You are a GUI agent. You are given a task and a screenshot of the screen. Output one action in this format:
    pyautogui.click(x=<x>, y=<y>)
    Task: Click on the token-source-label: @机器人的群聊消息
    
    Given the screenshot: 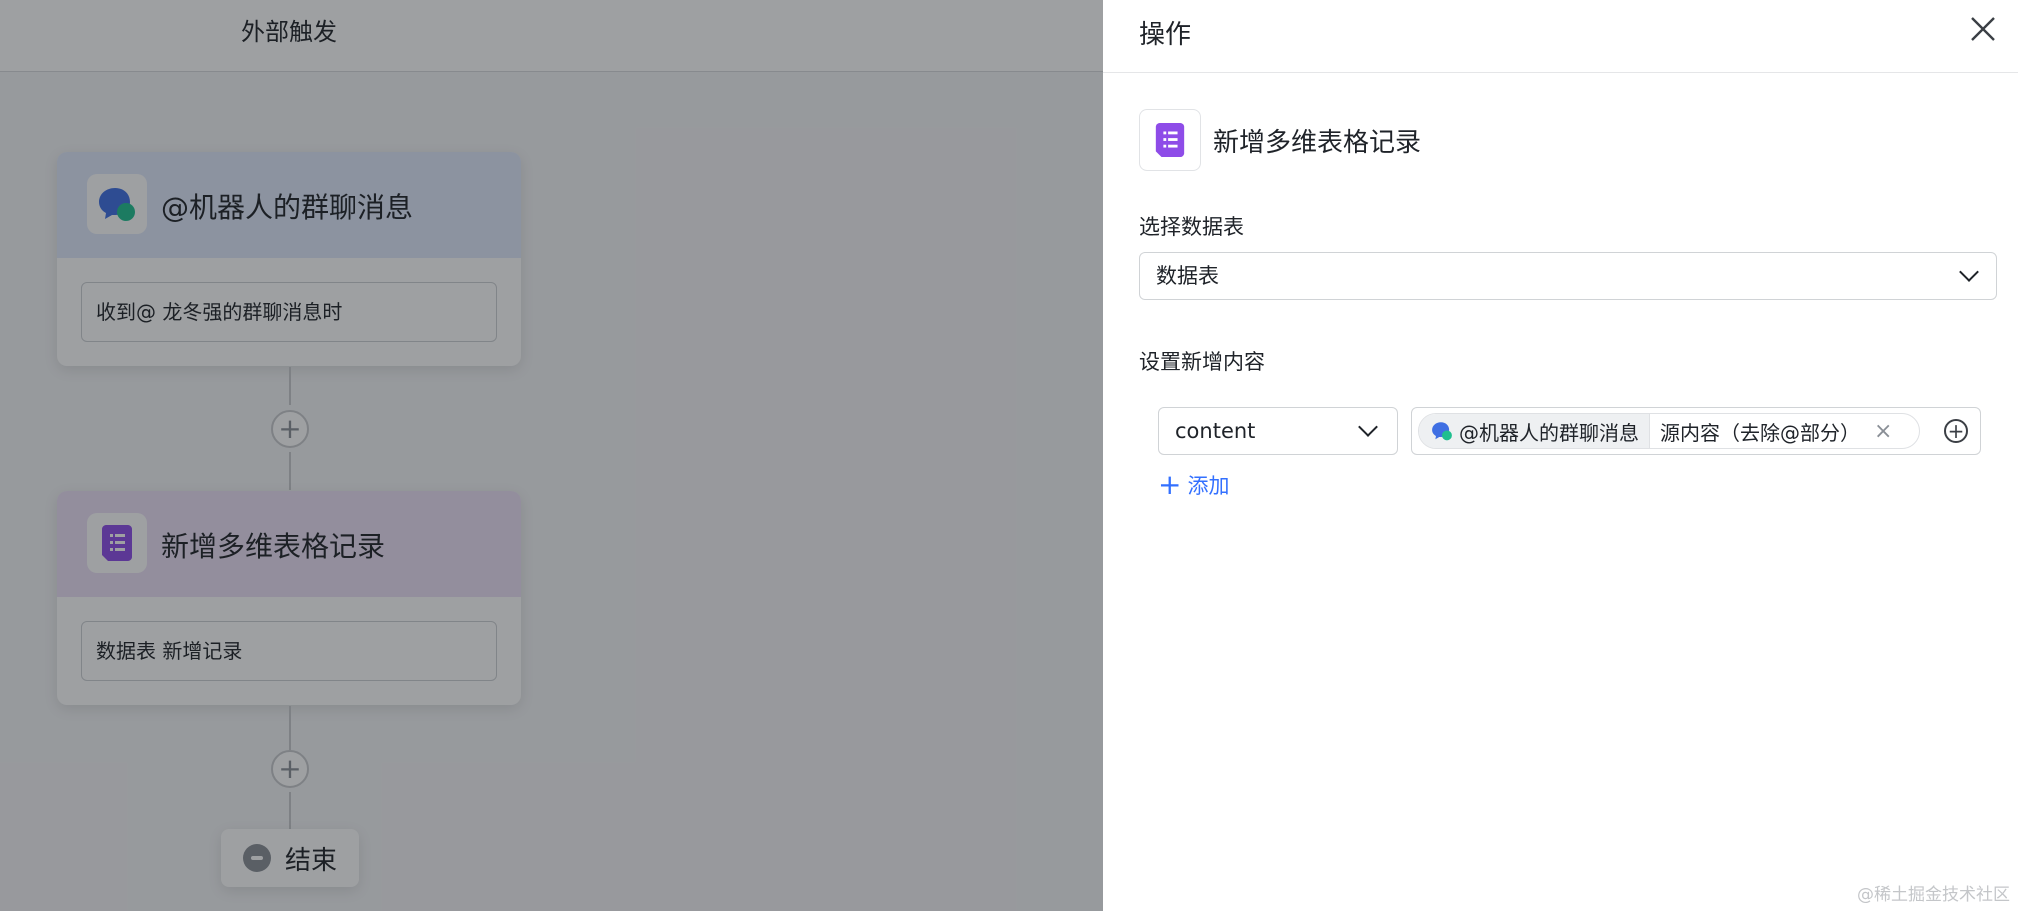 What is the action you would take?
    pyautogui.click(x=1549, y=432)
    